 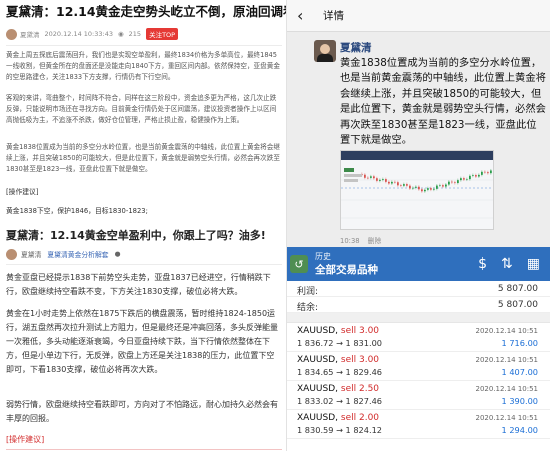 I want to click on publish-time: 2020.12.14 10:33:43, so click(x=78, y=34).